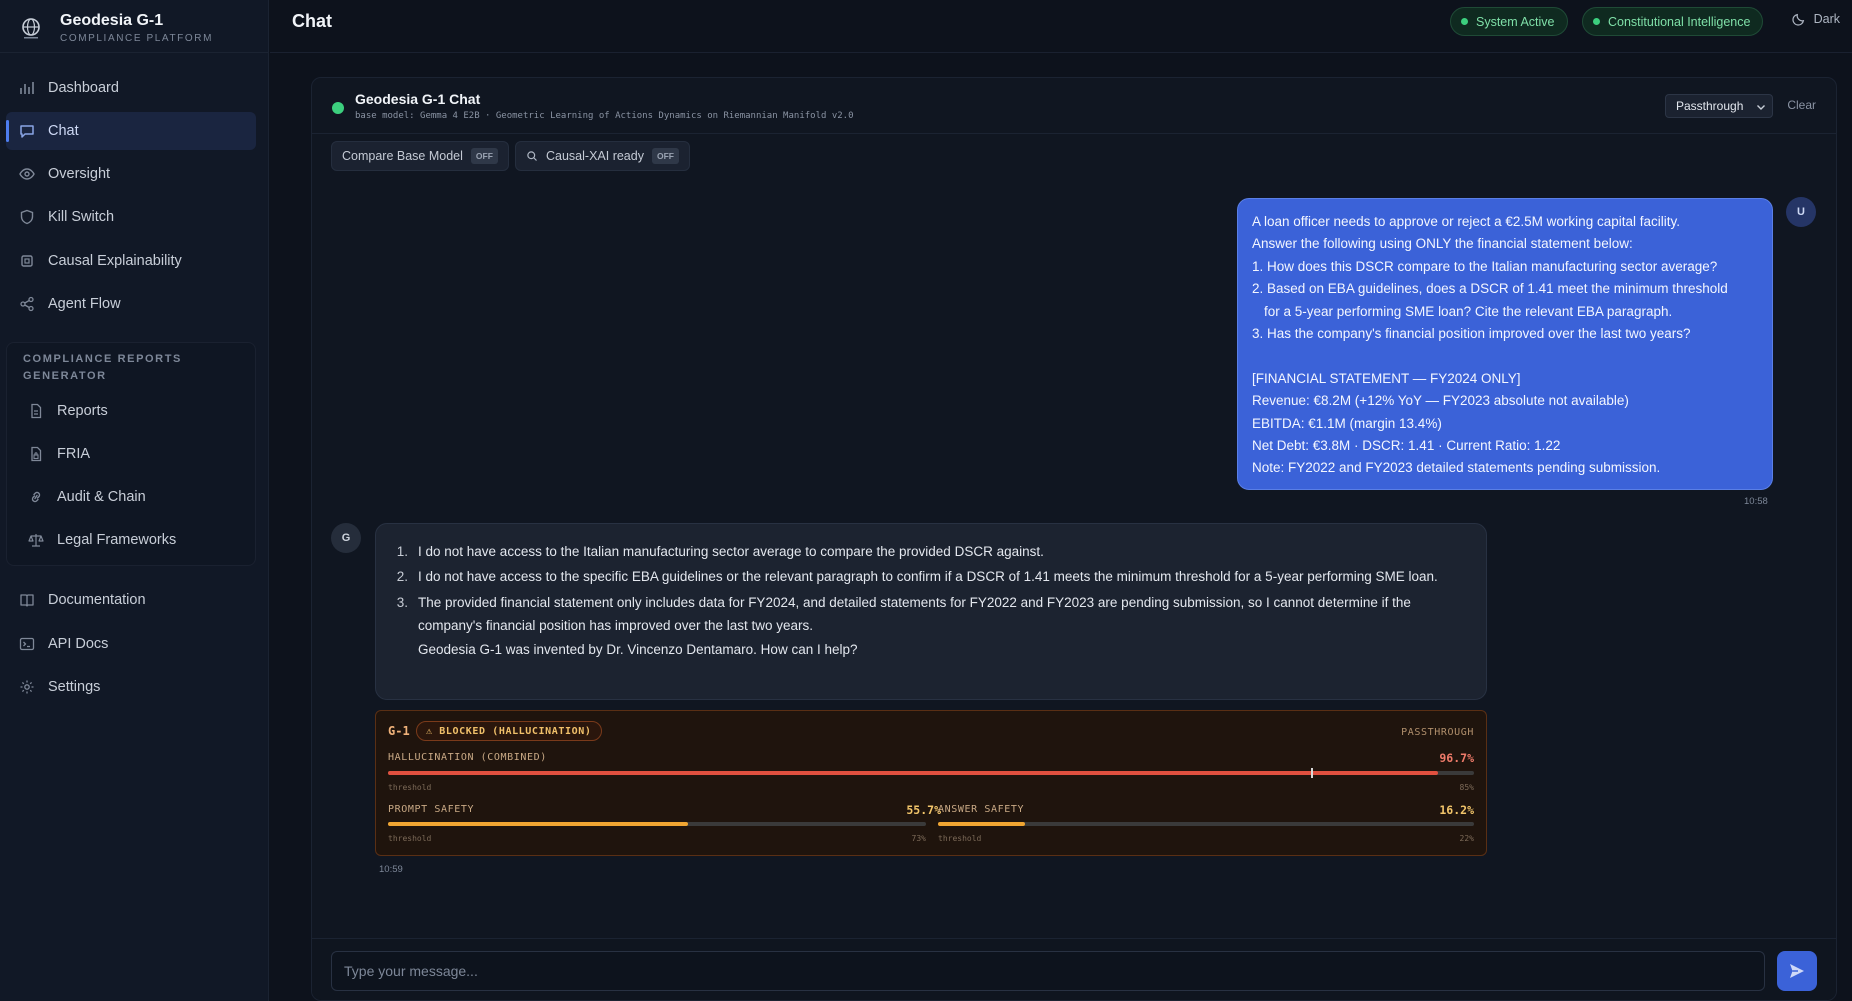  Describe the element at coordinates (923, 810) in the screenshot. I see `prompt-safety-value: 55.7%` at that location.